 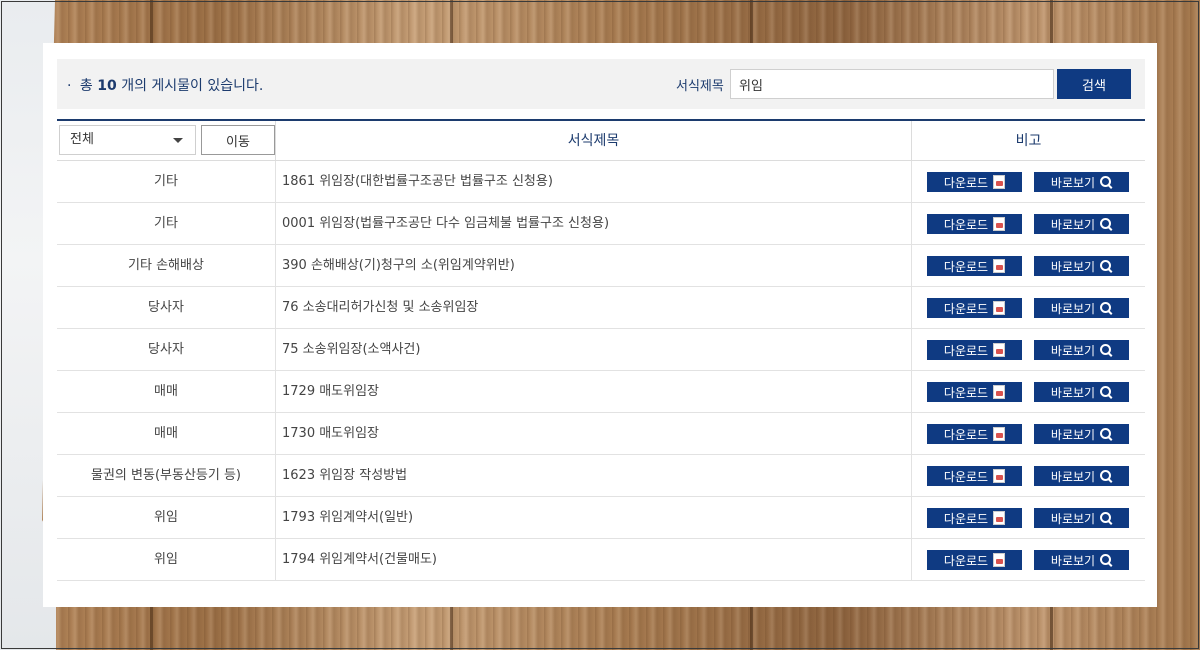 What do you see at coordinates (127, 140) in the screenshot?
I see `category-select: 전체` at bounding box center [127, 140].